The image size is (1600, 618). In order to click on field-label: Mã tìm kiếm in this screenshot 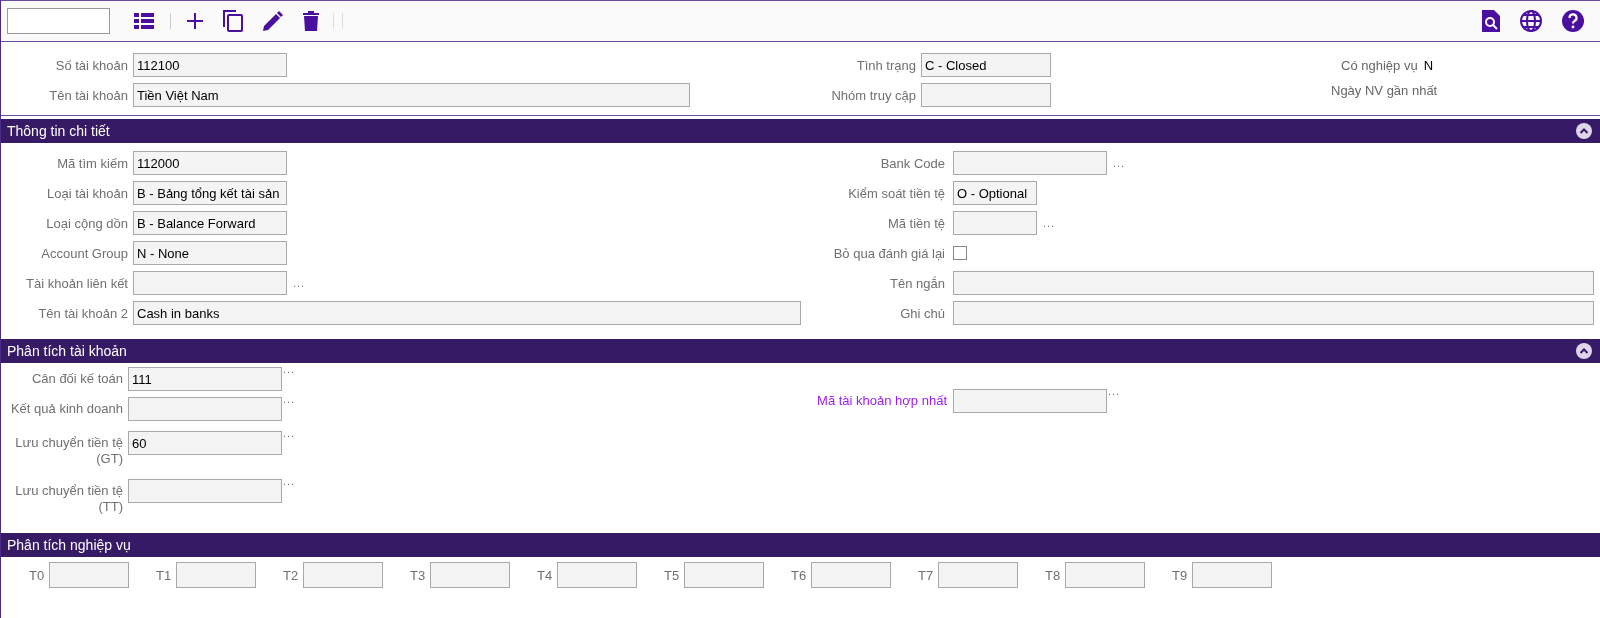, I will do `click(92, 163)`.